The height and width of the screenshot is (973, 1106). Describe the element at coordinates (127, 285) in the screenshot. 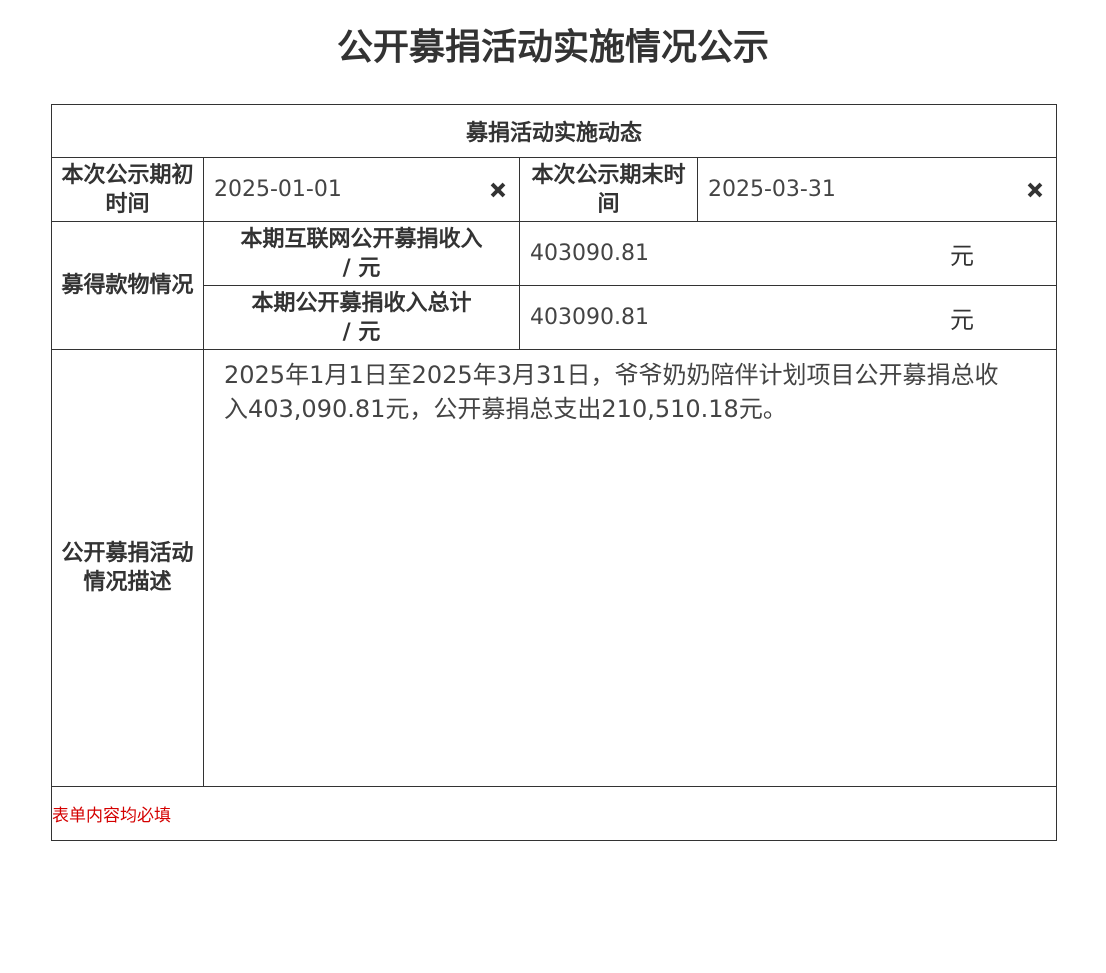

I see `donations-group-label: 募得款物情况` at that location.